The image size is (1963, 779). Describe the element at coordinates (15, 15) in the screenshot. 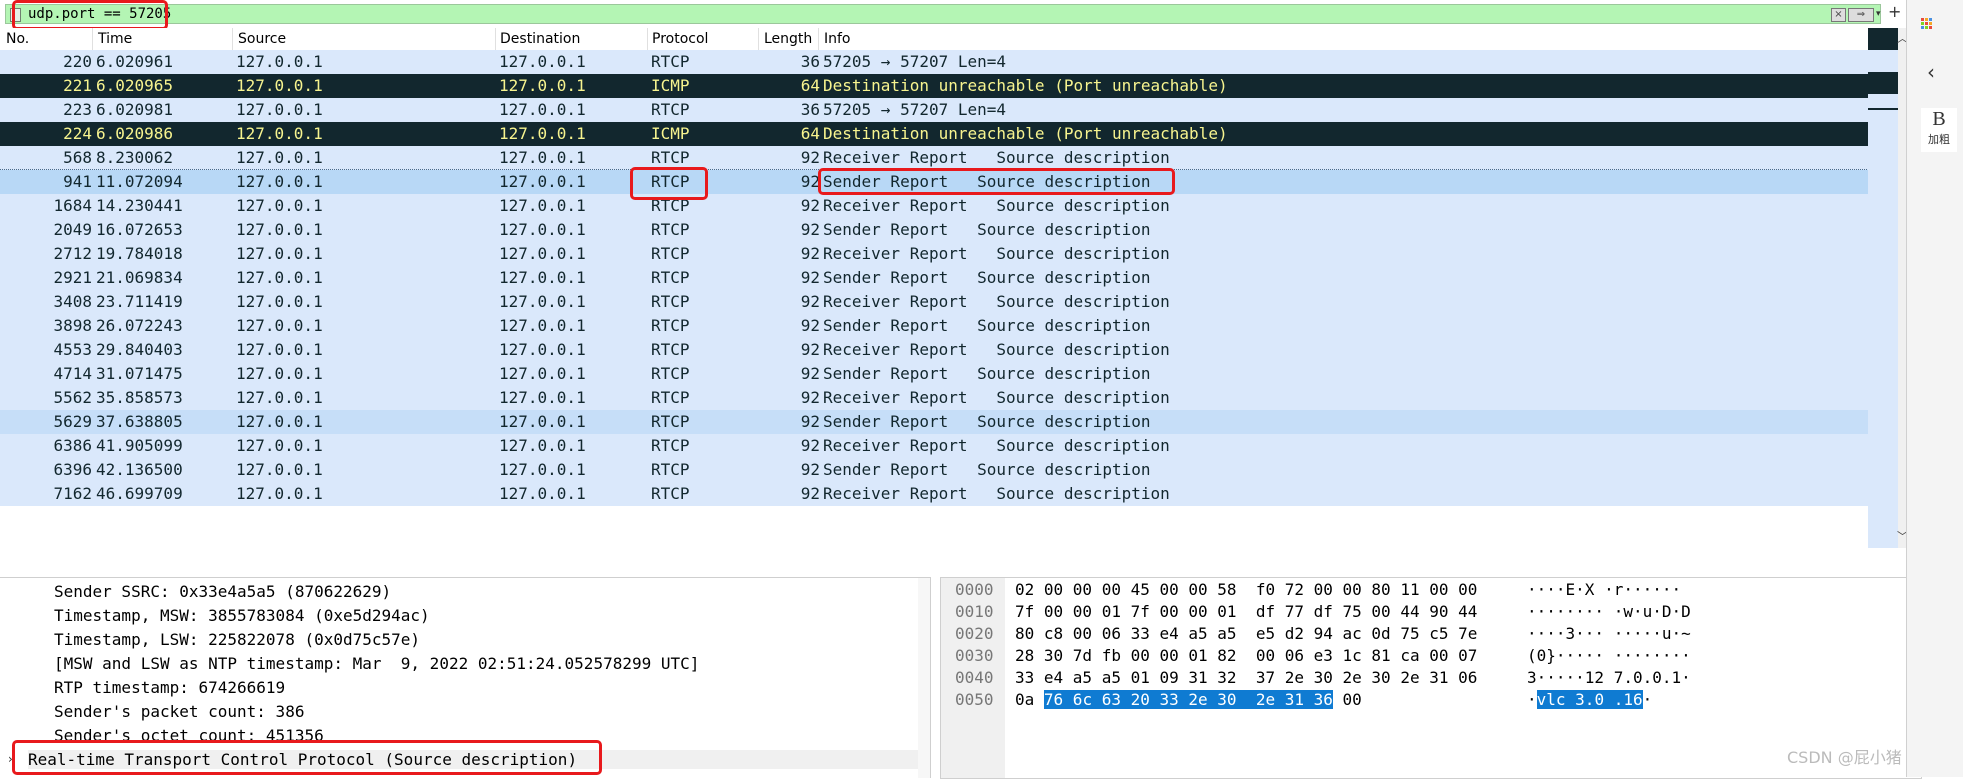

I see `bookmark-icon` at that location.